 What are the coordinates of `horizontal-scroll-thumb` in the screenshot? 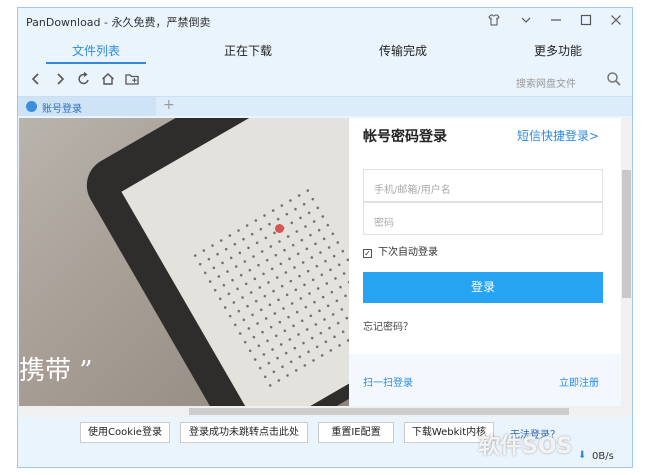 It's located at (379, 411).